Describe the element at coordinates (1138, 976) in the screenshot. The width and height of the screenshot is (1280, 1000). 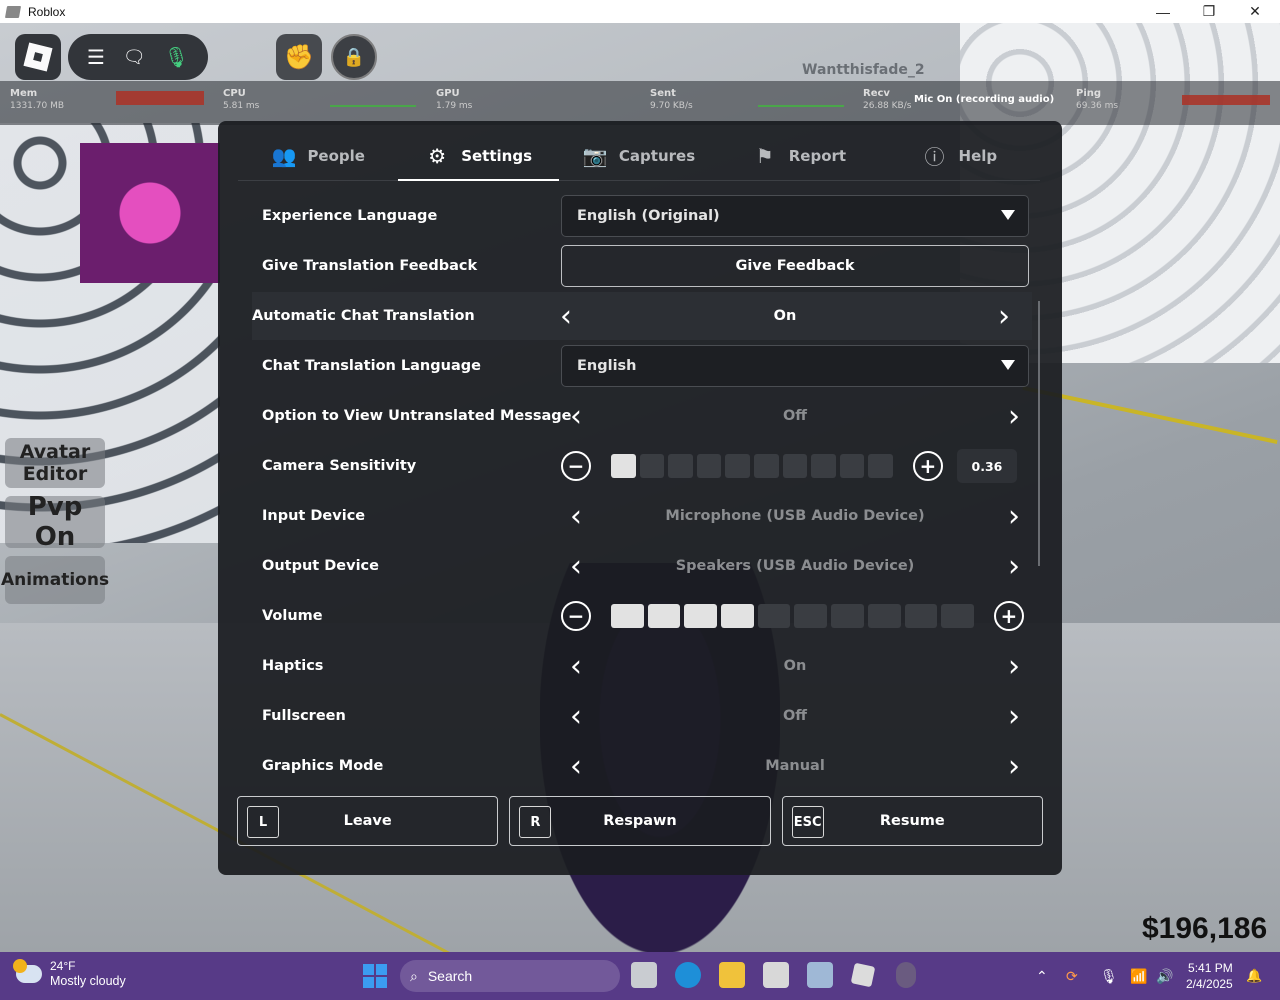
I see `wifi-icon: 📶` at that location.